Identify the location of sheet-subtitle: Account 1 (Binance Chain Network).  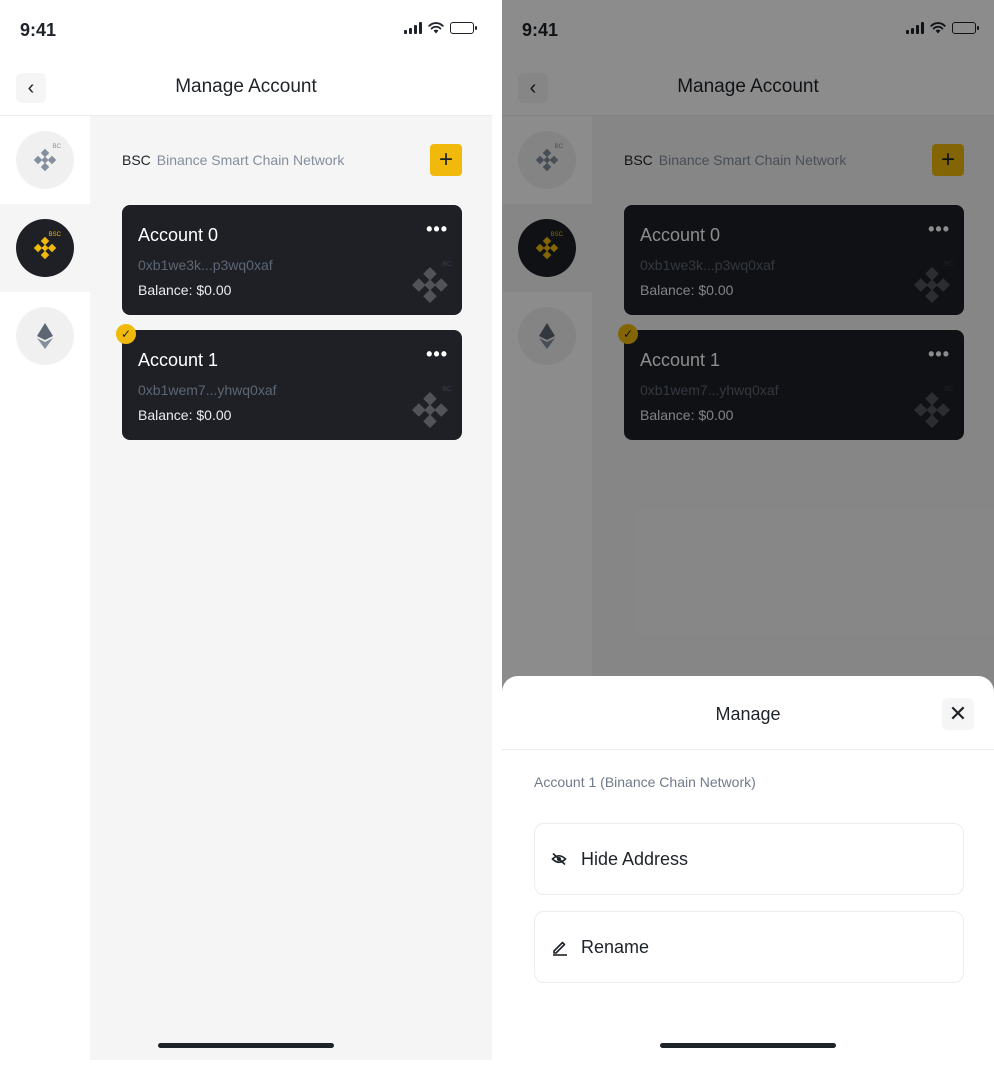
(645, 782).